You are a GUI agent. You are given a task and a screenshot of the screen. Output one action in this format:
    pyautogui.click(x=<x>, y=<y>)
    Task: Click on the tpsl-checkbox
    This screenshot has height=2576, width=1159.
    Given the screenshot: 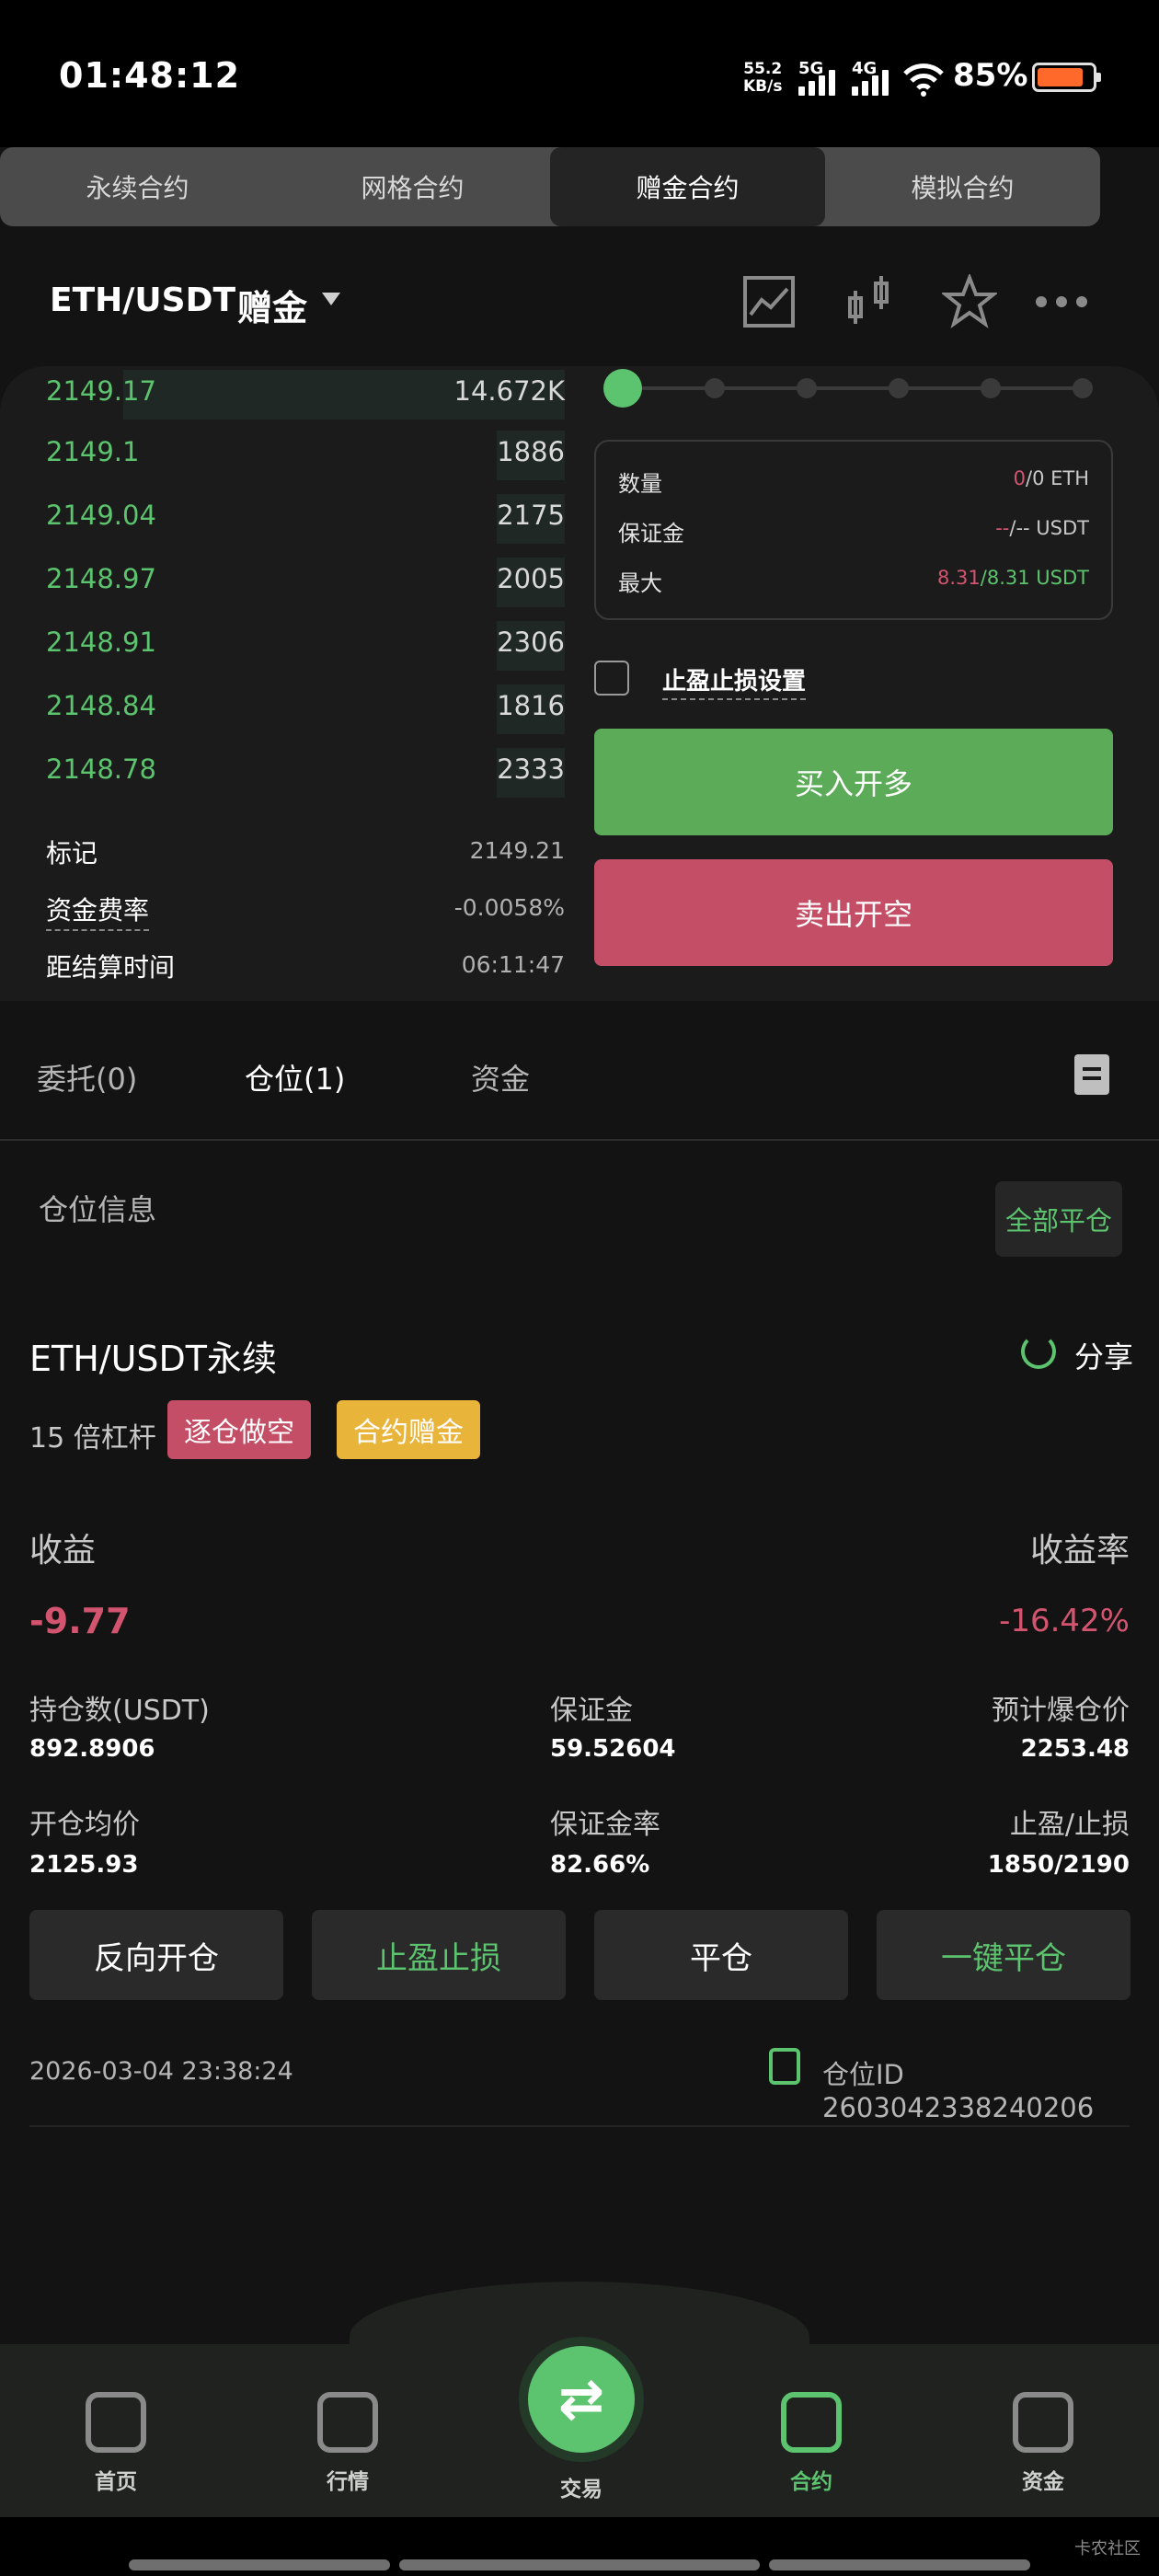 What is the action you would take?
    pyautogui.click(x=611, y=678)
    